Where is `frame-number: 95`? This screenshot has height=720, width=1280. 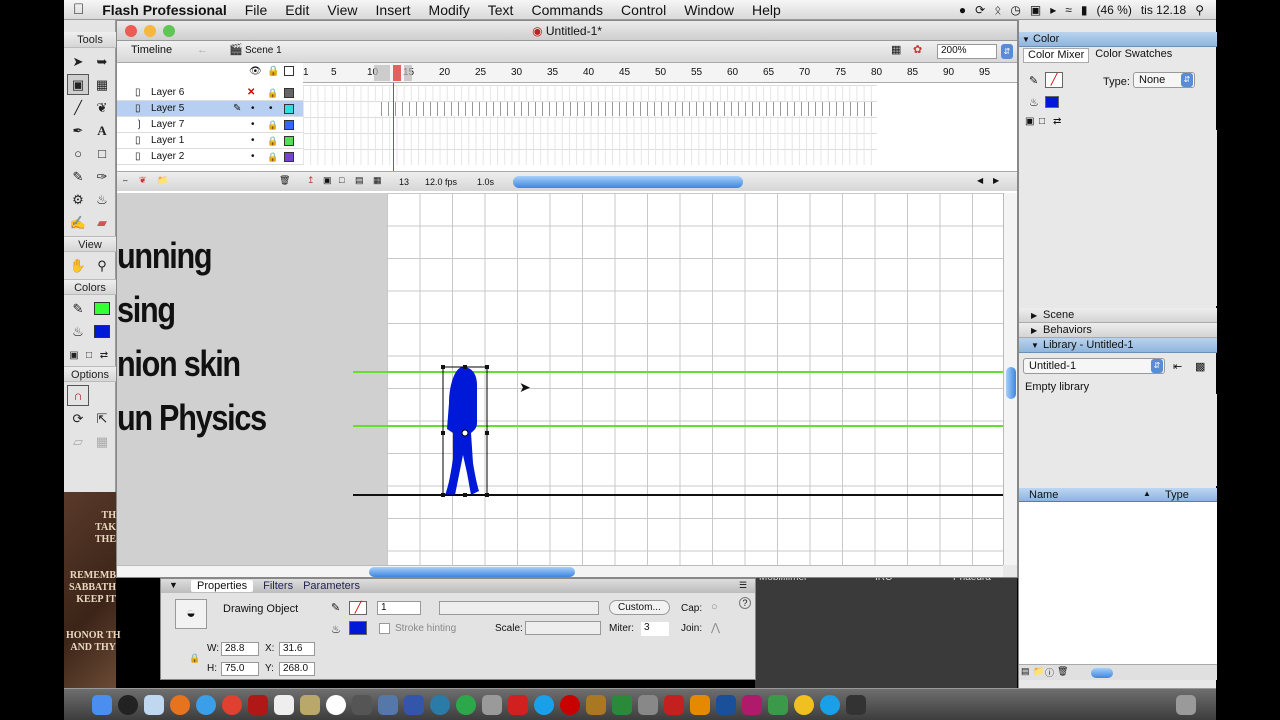
frame-number: 95 is located at coordinates (984, 72).